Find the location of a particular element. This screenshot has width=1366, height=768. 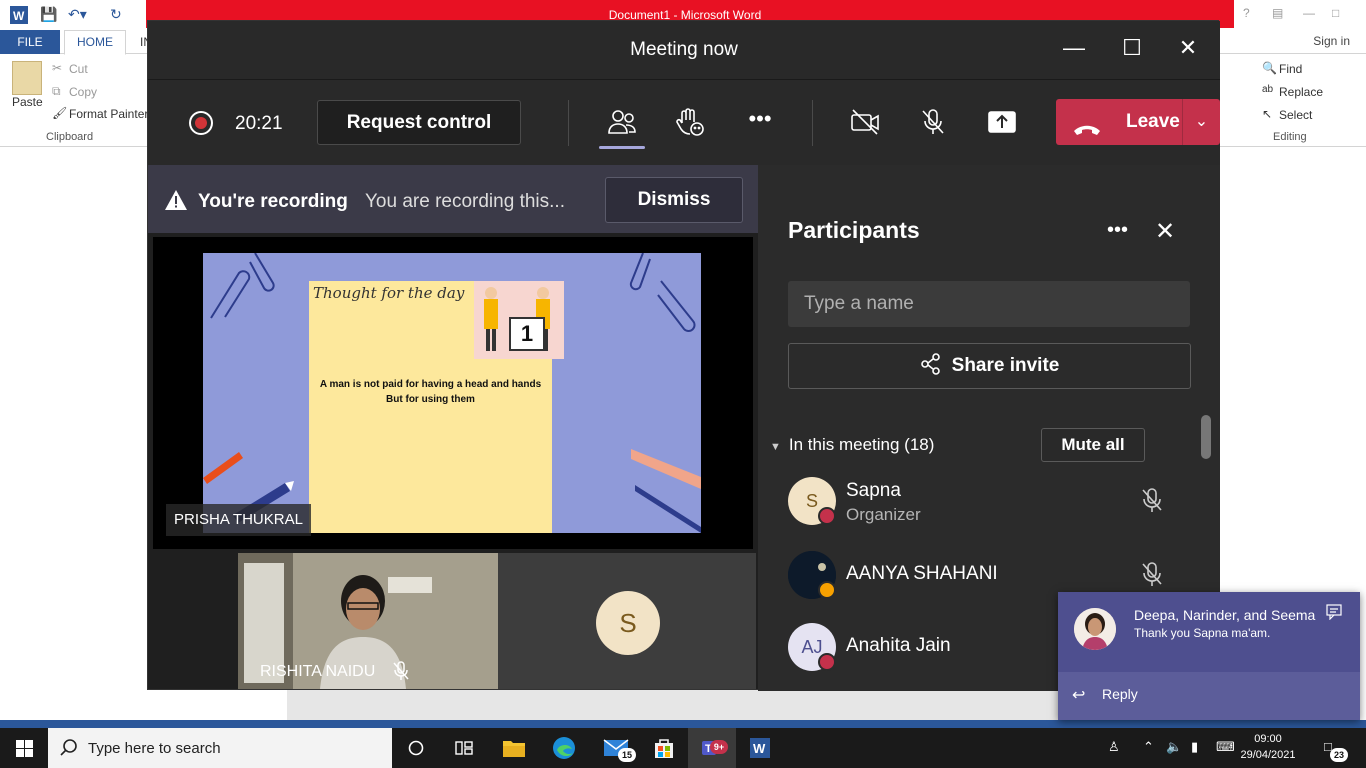

chevron-up-icon: ⌃ is located at coordinates (1148, 747).